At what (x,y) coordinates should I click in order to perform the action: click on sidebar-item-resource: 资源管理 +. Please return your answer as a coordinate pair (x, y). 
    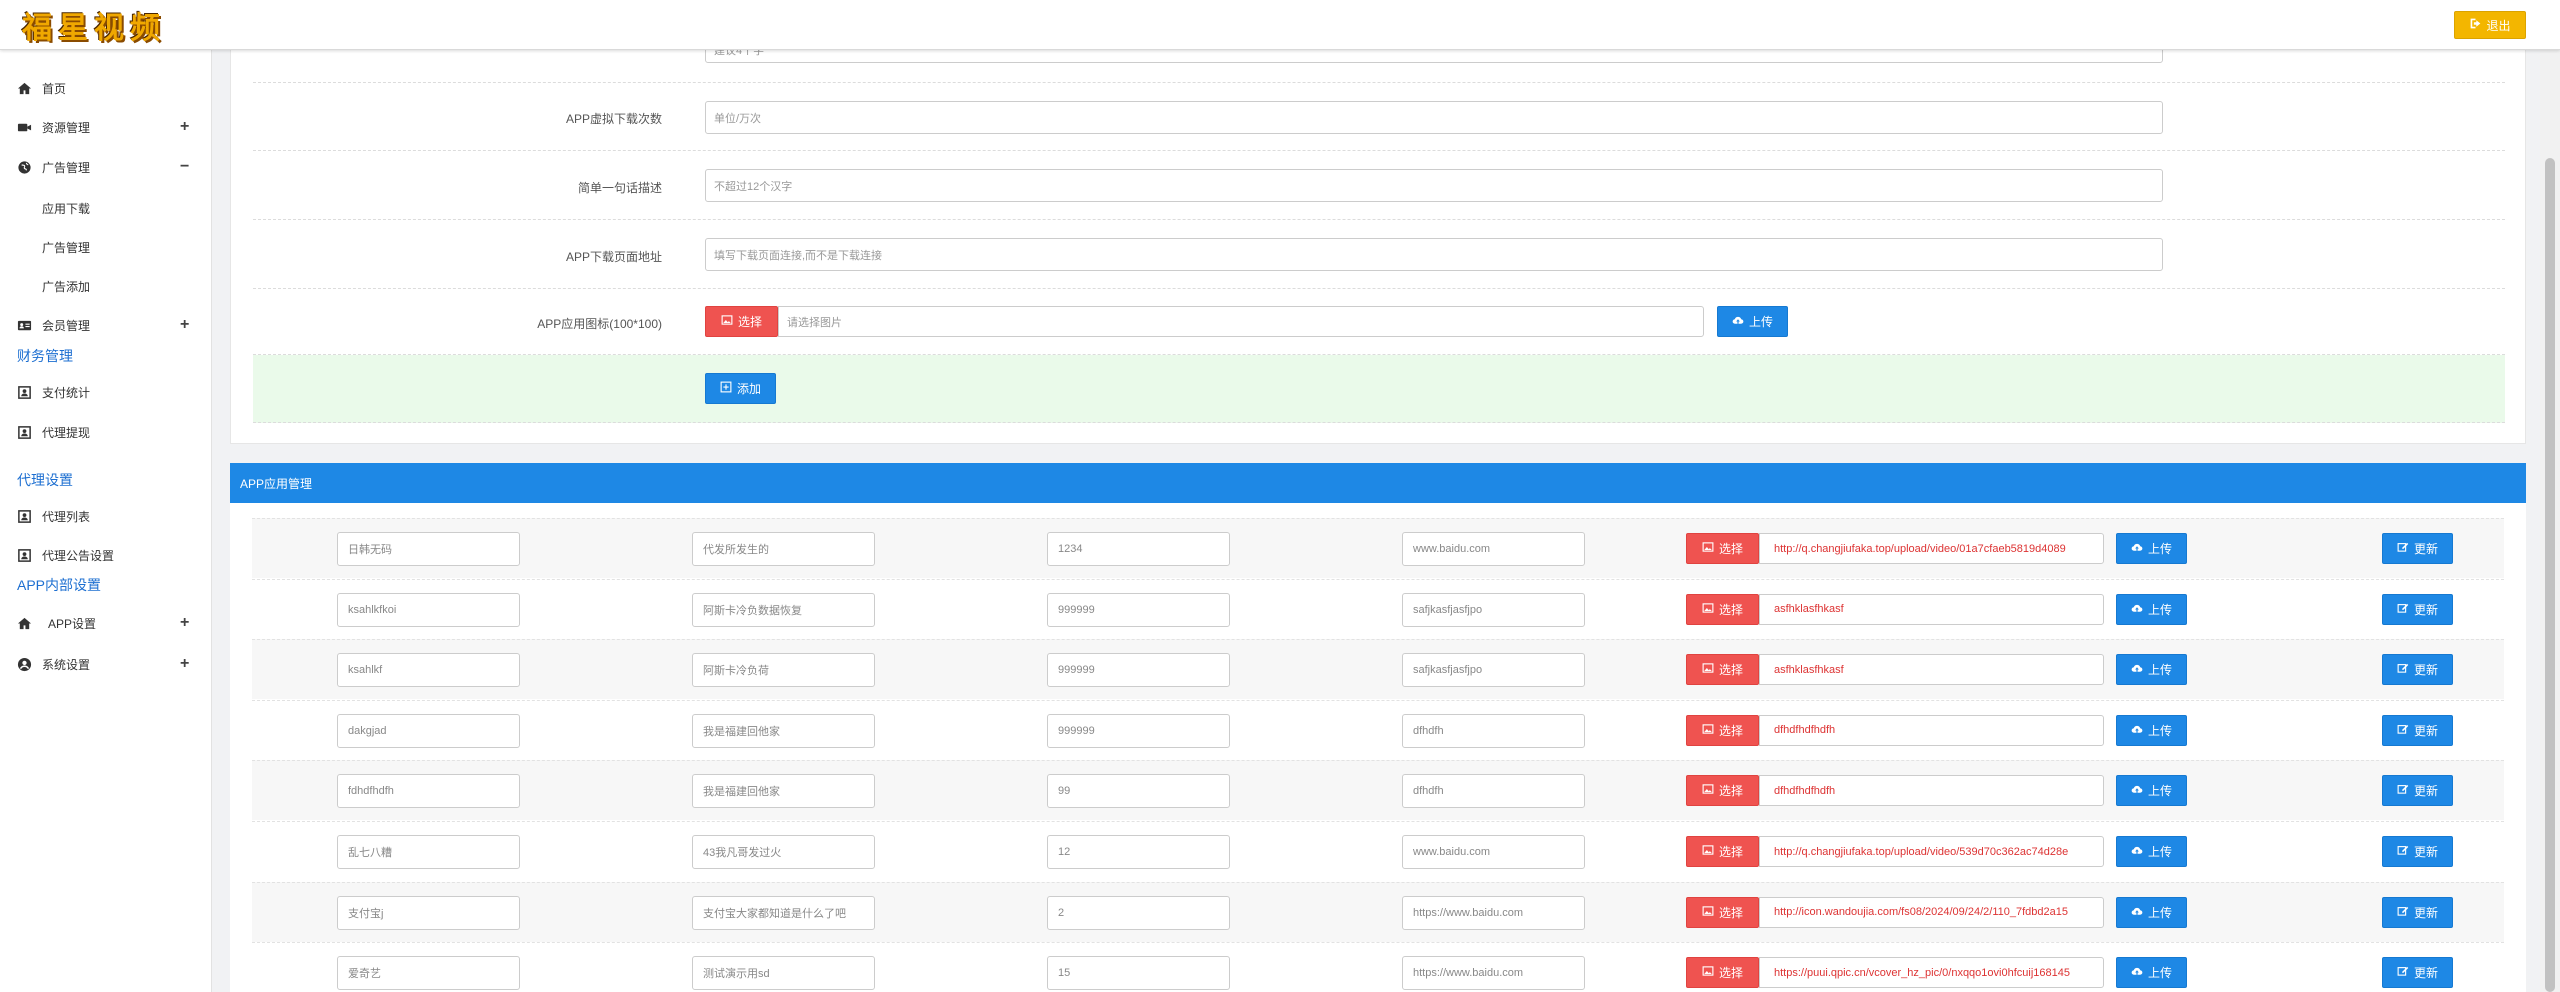
    Looking at the image, I should click on (106, 127).